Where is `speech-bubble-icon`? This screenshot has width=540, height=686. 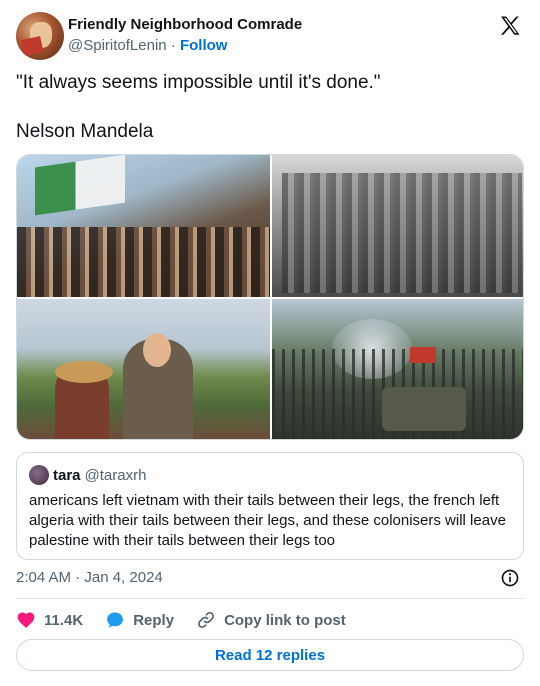
speech-bubble-icon is located at coordinates (115, 620).